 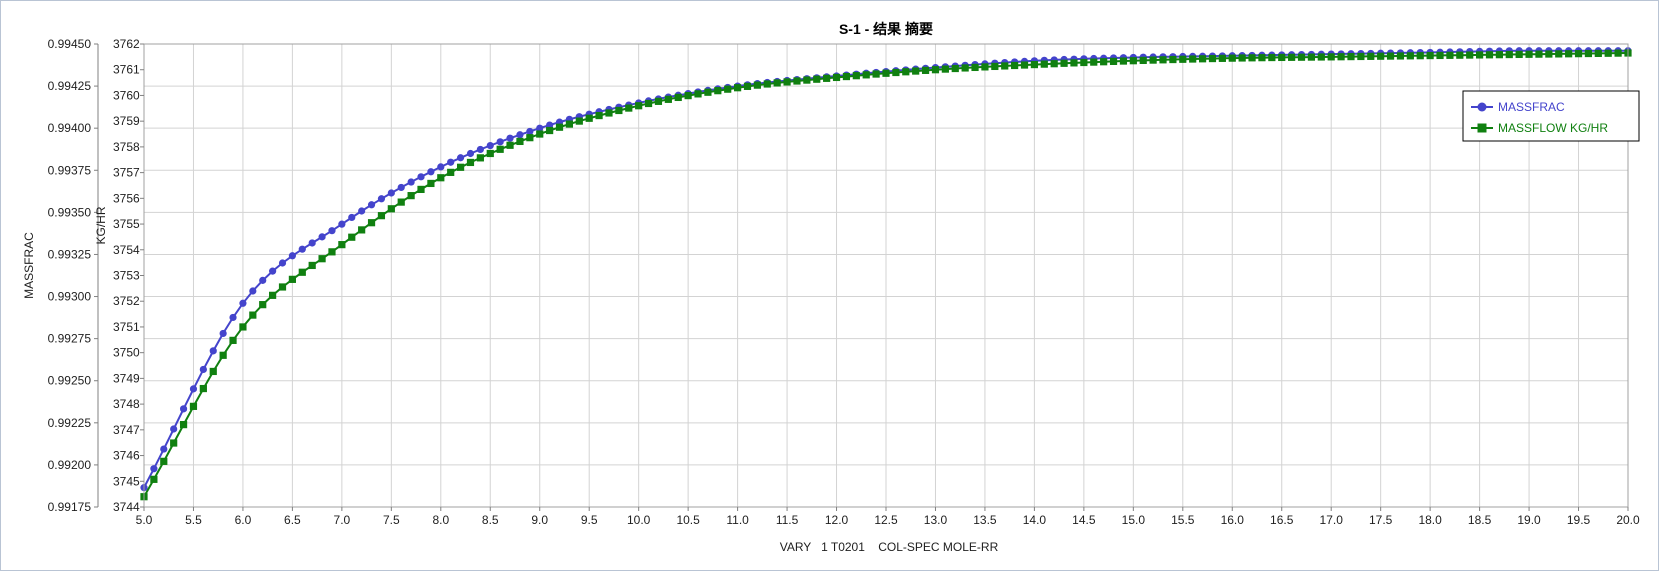 What do you see at coordinates (985, 520) in the screenshot?
I see `x-tick-label: 13.5` at bounding box center [985, 520].